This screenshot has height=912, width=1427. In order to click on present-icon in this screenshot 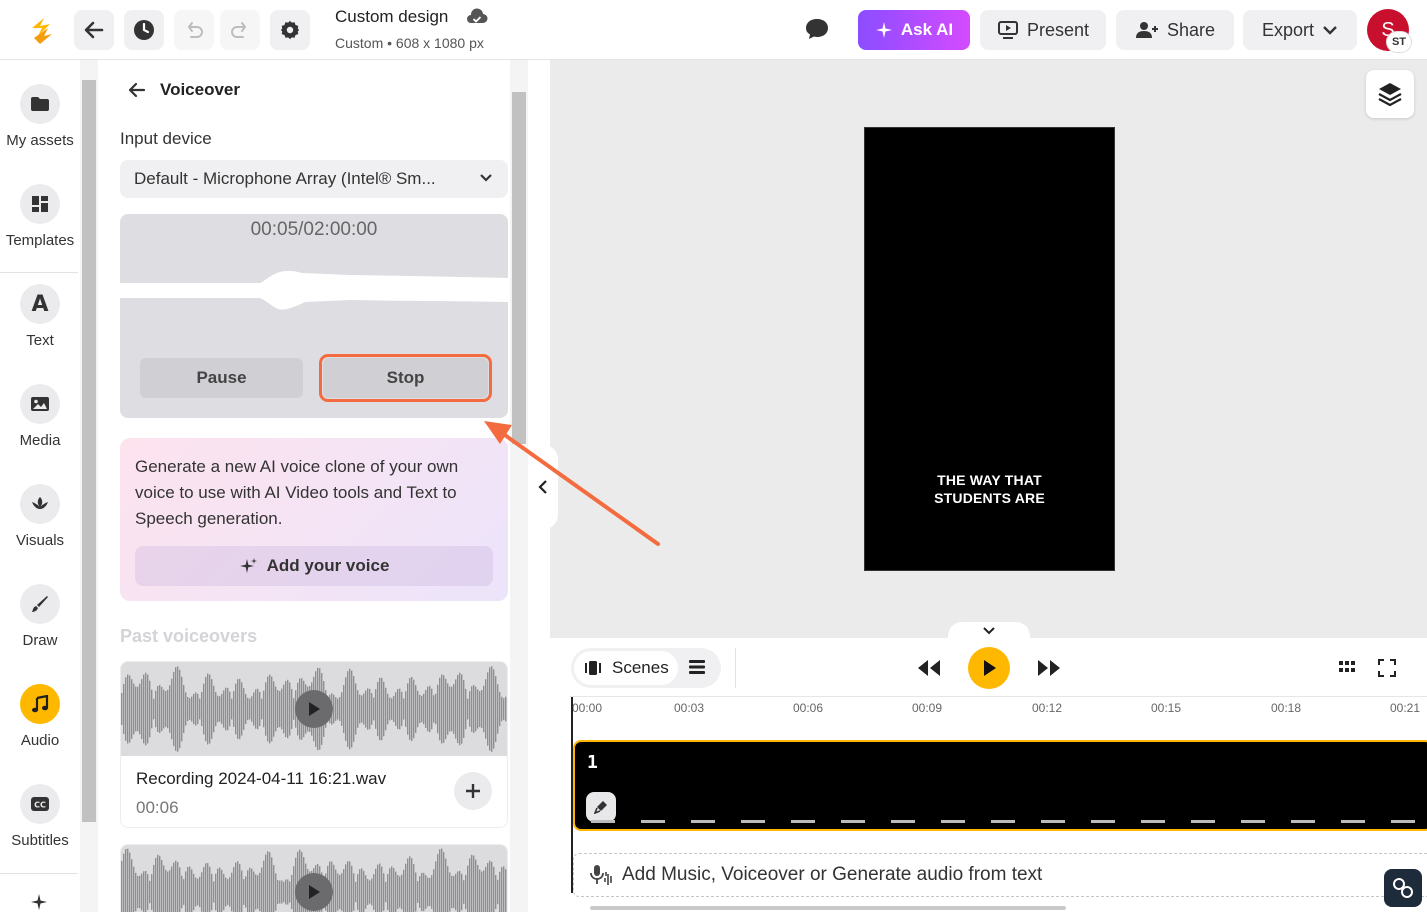, I will do `click(1007, 30)`.